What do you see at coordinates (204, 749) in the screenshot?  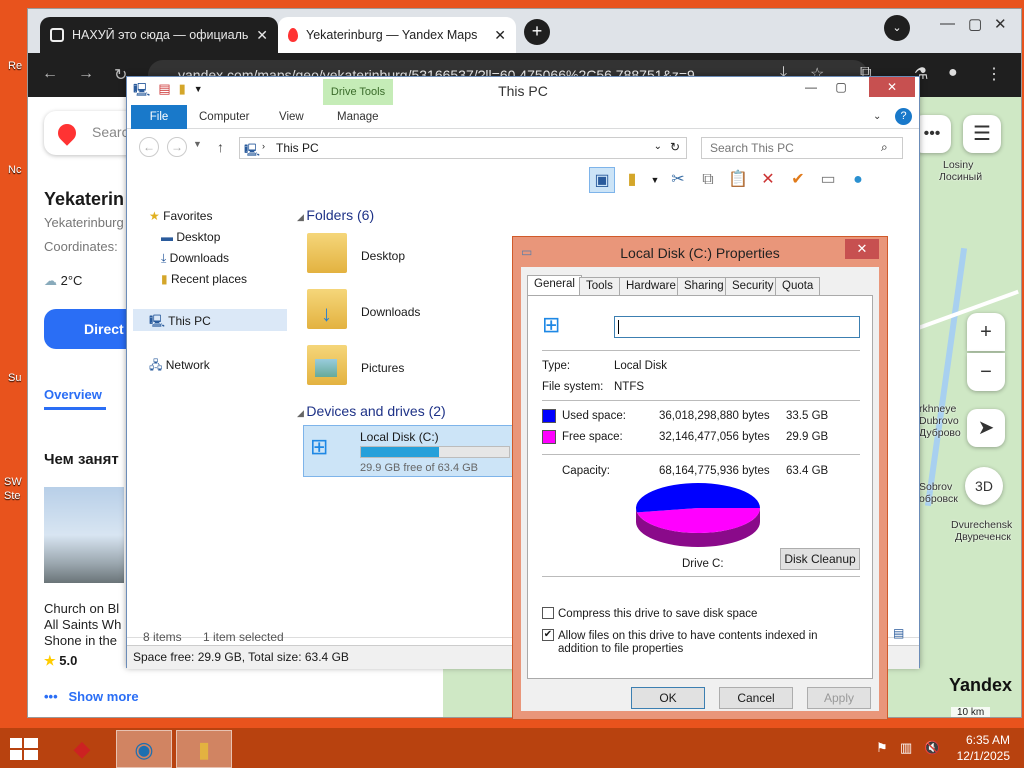 I see `explorer-taskbar-icon: ▮` at bounding box center [204, 749].